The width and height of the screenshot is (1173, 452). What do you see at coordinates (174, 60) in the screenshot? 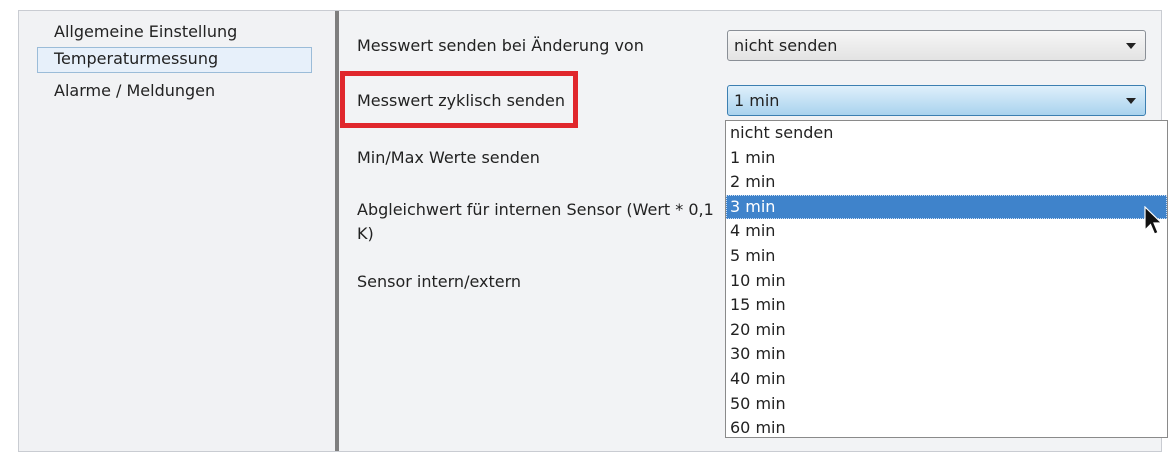
I see `sidebar-item-temperaturmessung: Temperaturmessung` at bounding box center [174, 60].